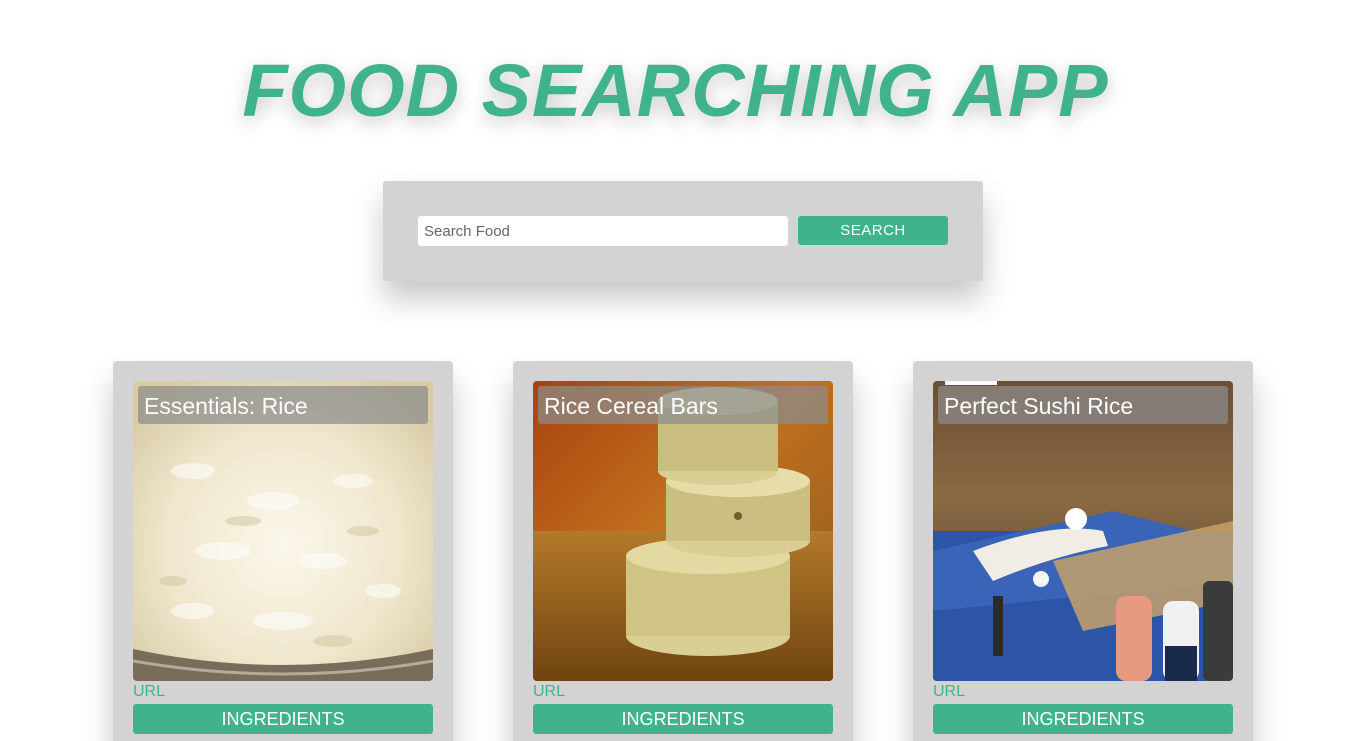 This screenshot has width=1351, height=741. Describe the element at coordinates (683, 405) in the screenshot. I see `recipe-title: Rice Cereal Bars` at that location.